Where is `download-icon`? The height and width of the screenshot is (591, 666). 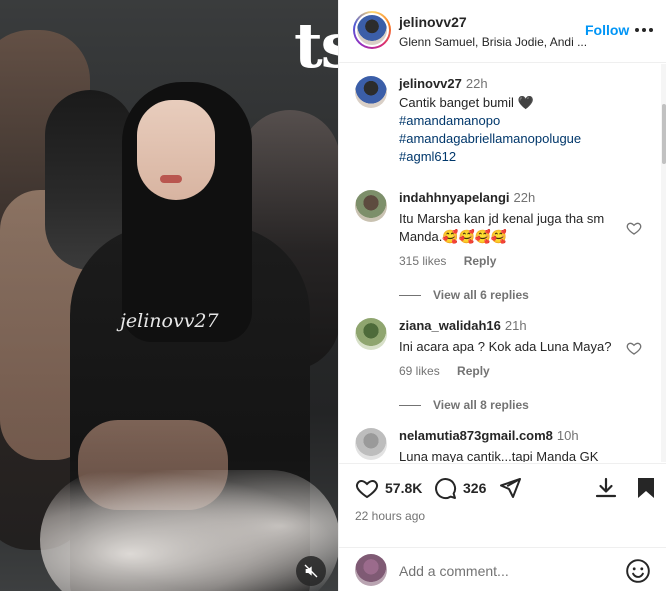 download-icon is located at coordinates (606, 487).